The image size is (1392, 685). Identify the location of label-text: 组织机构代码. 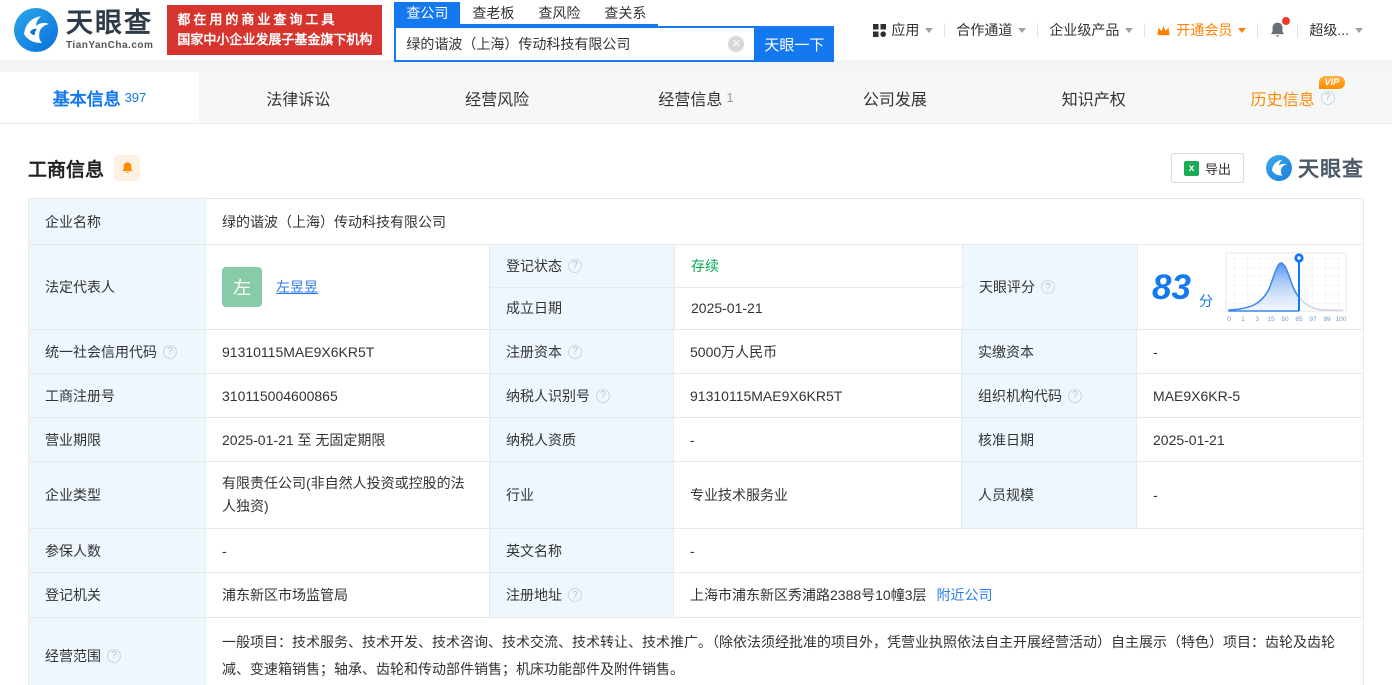
(1020, 395).